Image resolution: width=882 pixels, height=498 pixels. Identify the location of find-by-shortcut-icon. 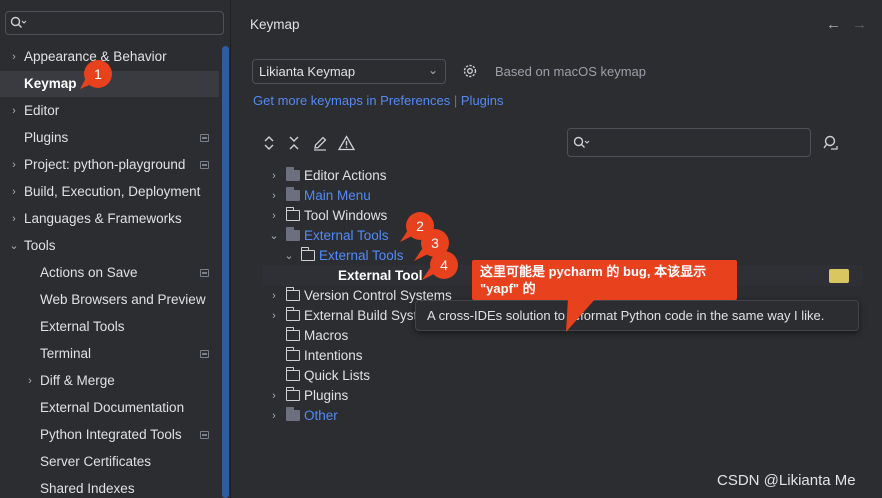
(831, 143).